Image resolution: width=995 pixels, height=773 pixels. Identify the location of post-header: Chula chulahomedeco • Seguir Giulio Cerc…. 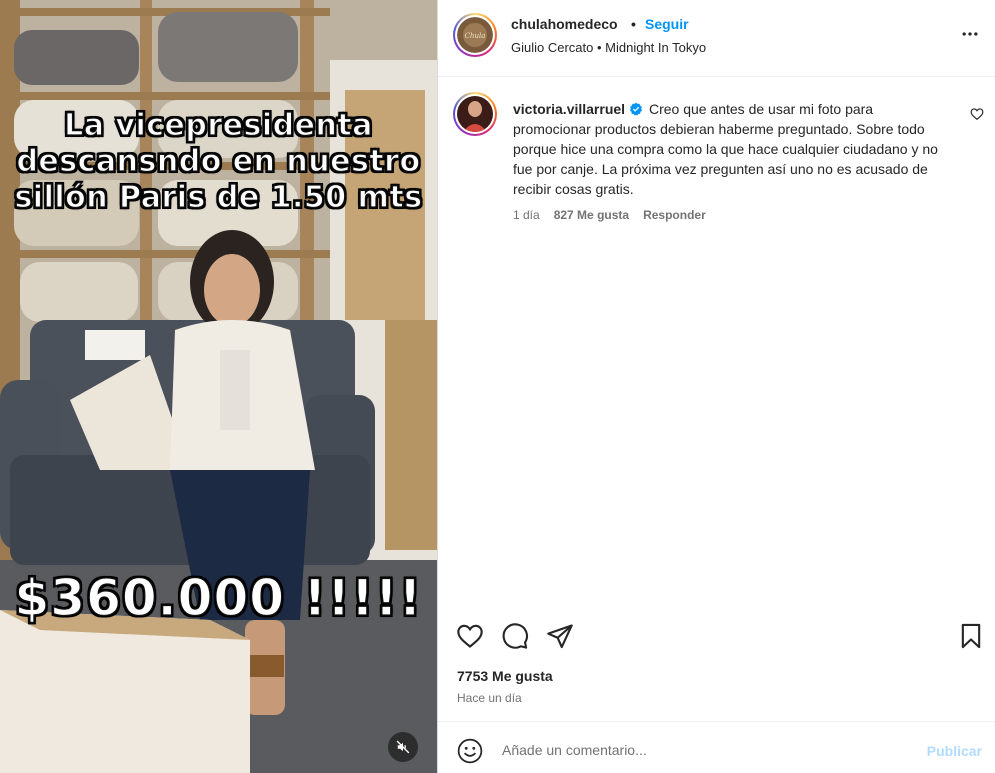
(716, 38).